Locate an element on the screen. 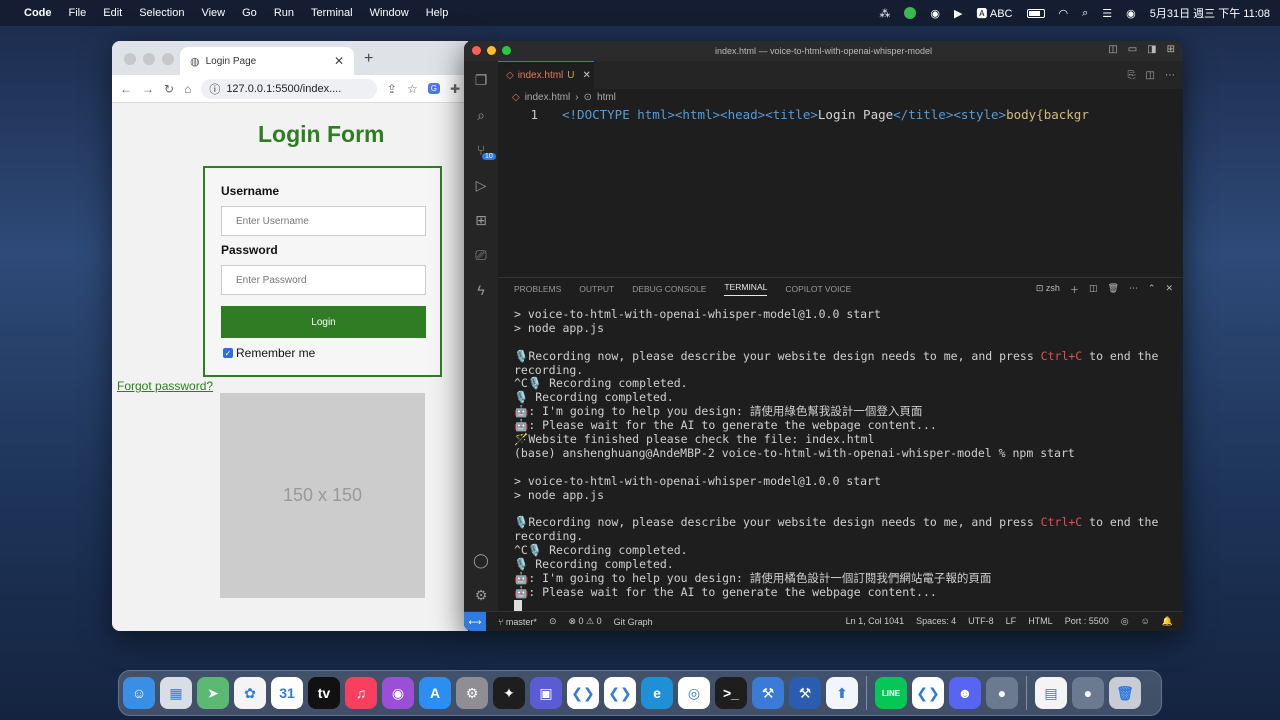  vscode-close-button is located at coordinates (476, 50).